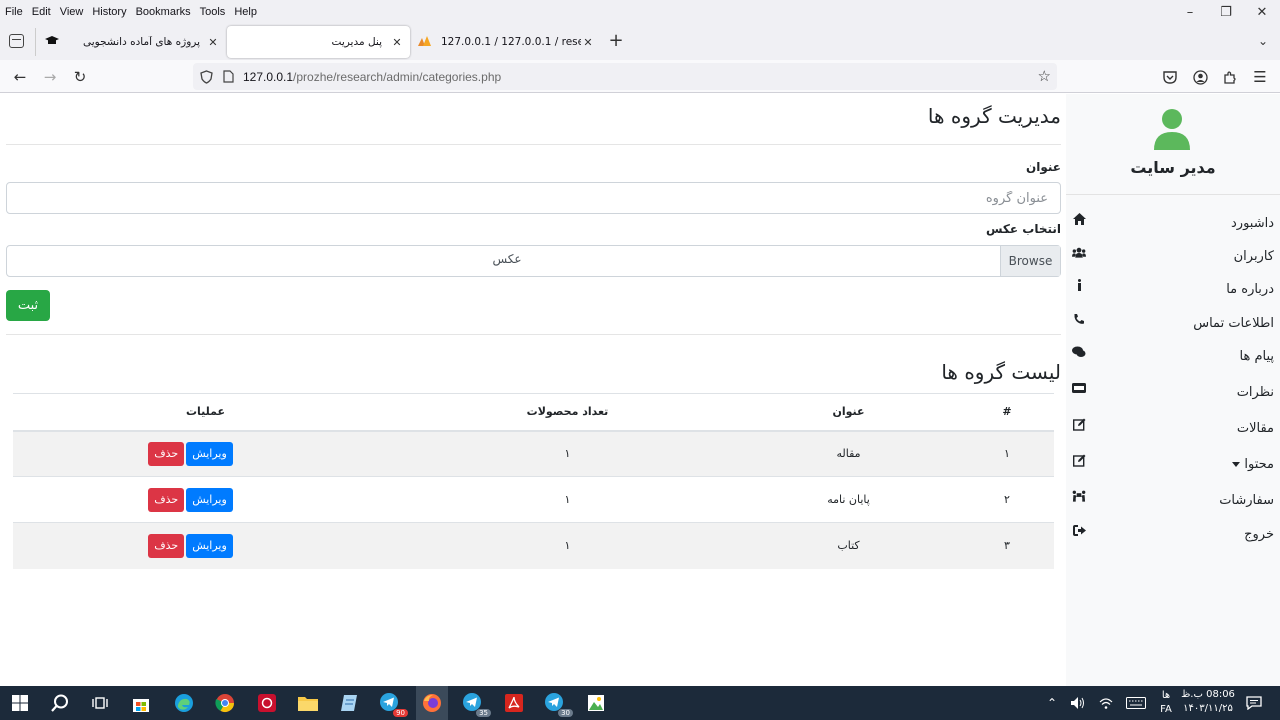 The height and width of the screenshot is (720, 1280). What do you see at coordinates (1173, 358) in the screenshot?
I see `sidebar-item-messages: پیام ها` at bounding box center [1173, 358].